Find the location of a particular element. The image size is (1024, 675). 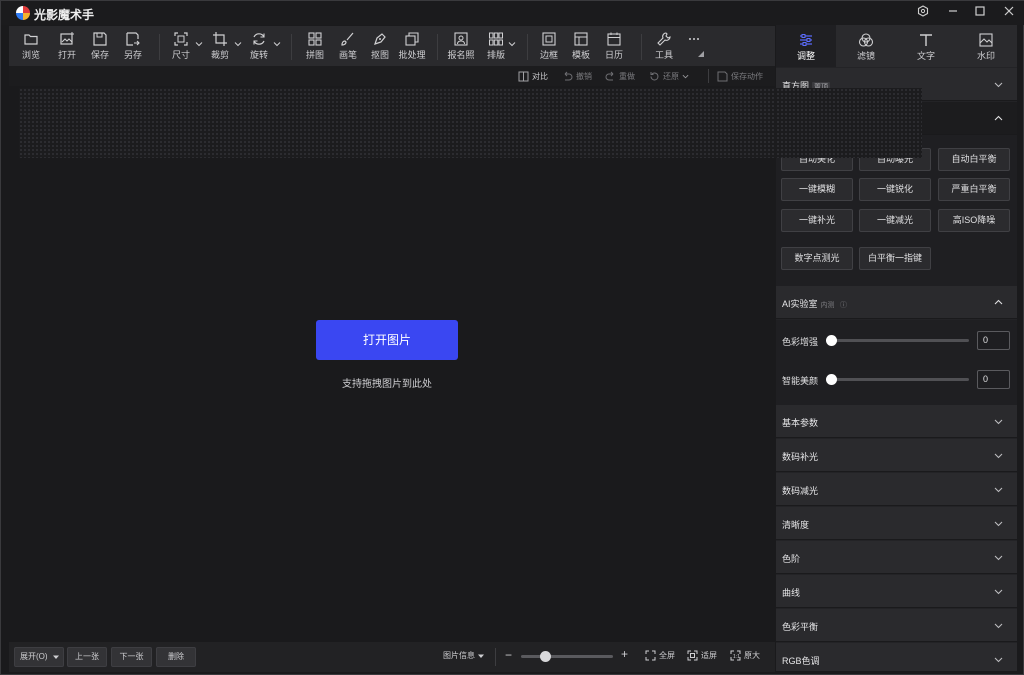

size-label: 尺寸 is located at coordinates (180, 55).